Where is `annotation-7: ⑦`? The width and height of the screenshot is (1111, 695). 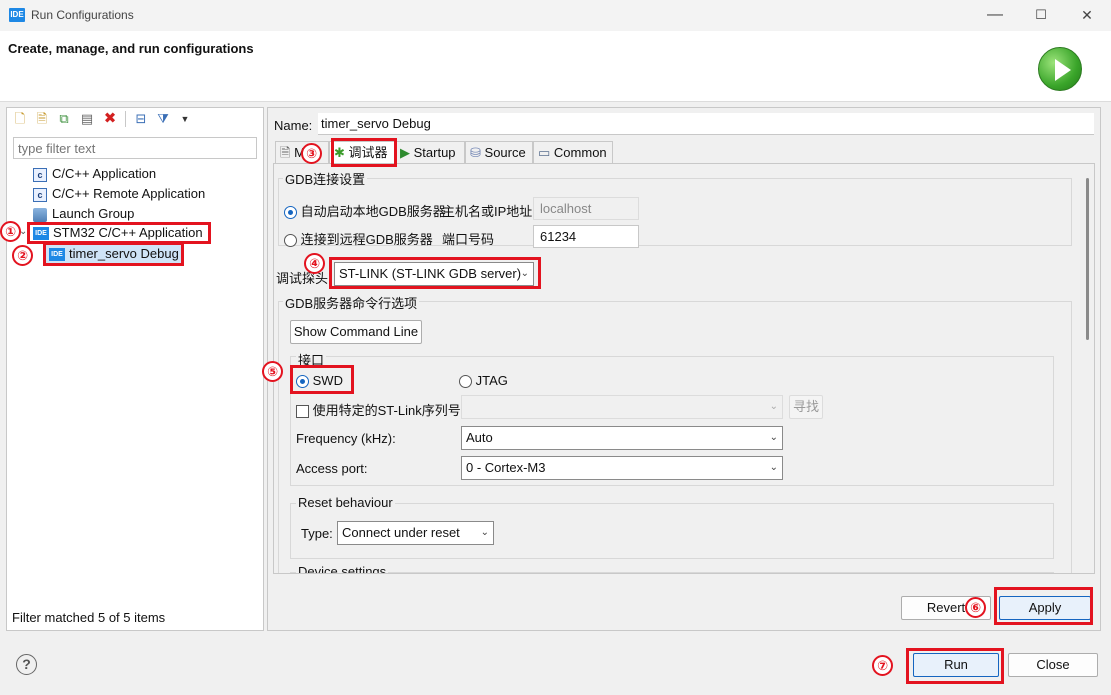 annotation-7: ⑦ is located at coordinates (882, 665).